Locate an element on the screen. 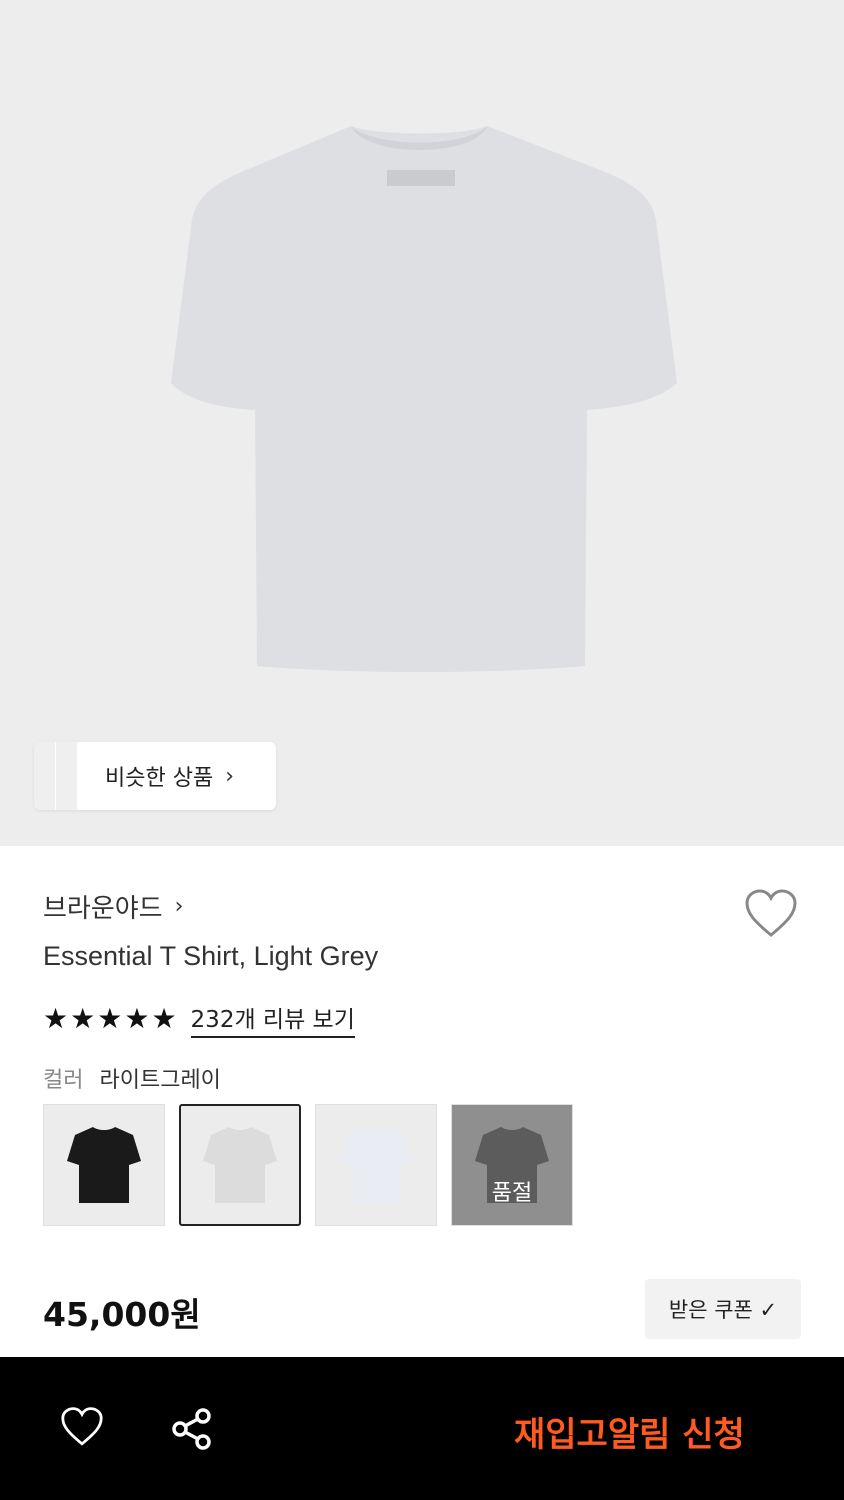 The width and height of the screenshot is (844, 1500). swatch-black is located at coordinates (104, 1165).